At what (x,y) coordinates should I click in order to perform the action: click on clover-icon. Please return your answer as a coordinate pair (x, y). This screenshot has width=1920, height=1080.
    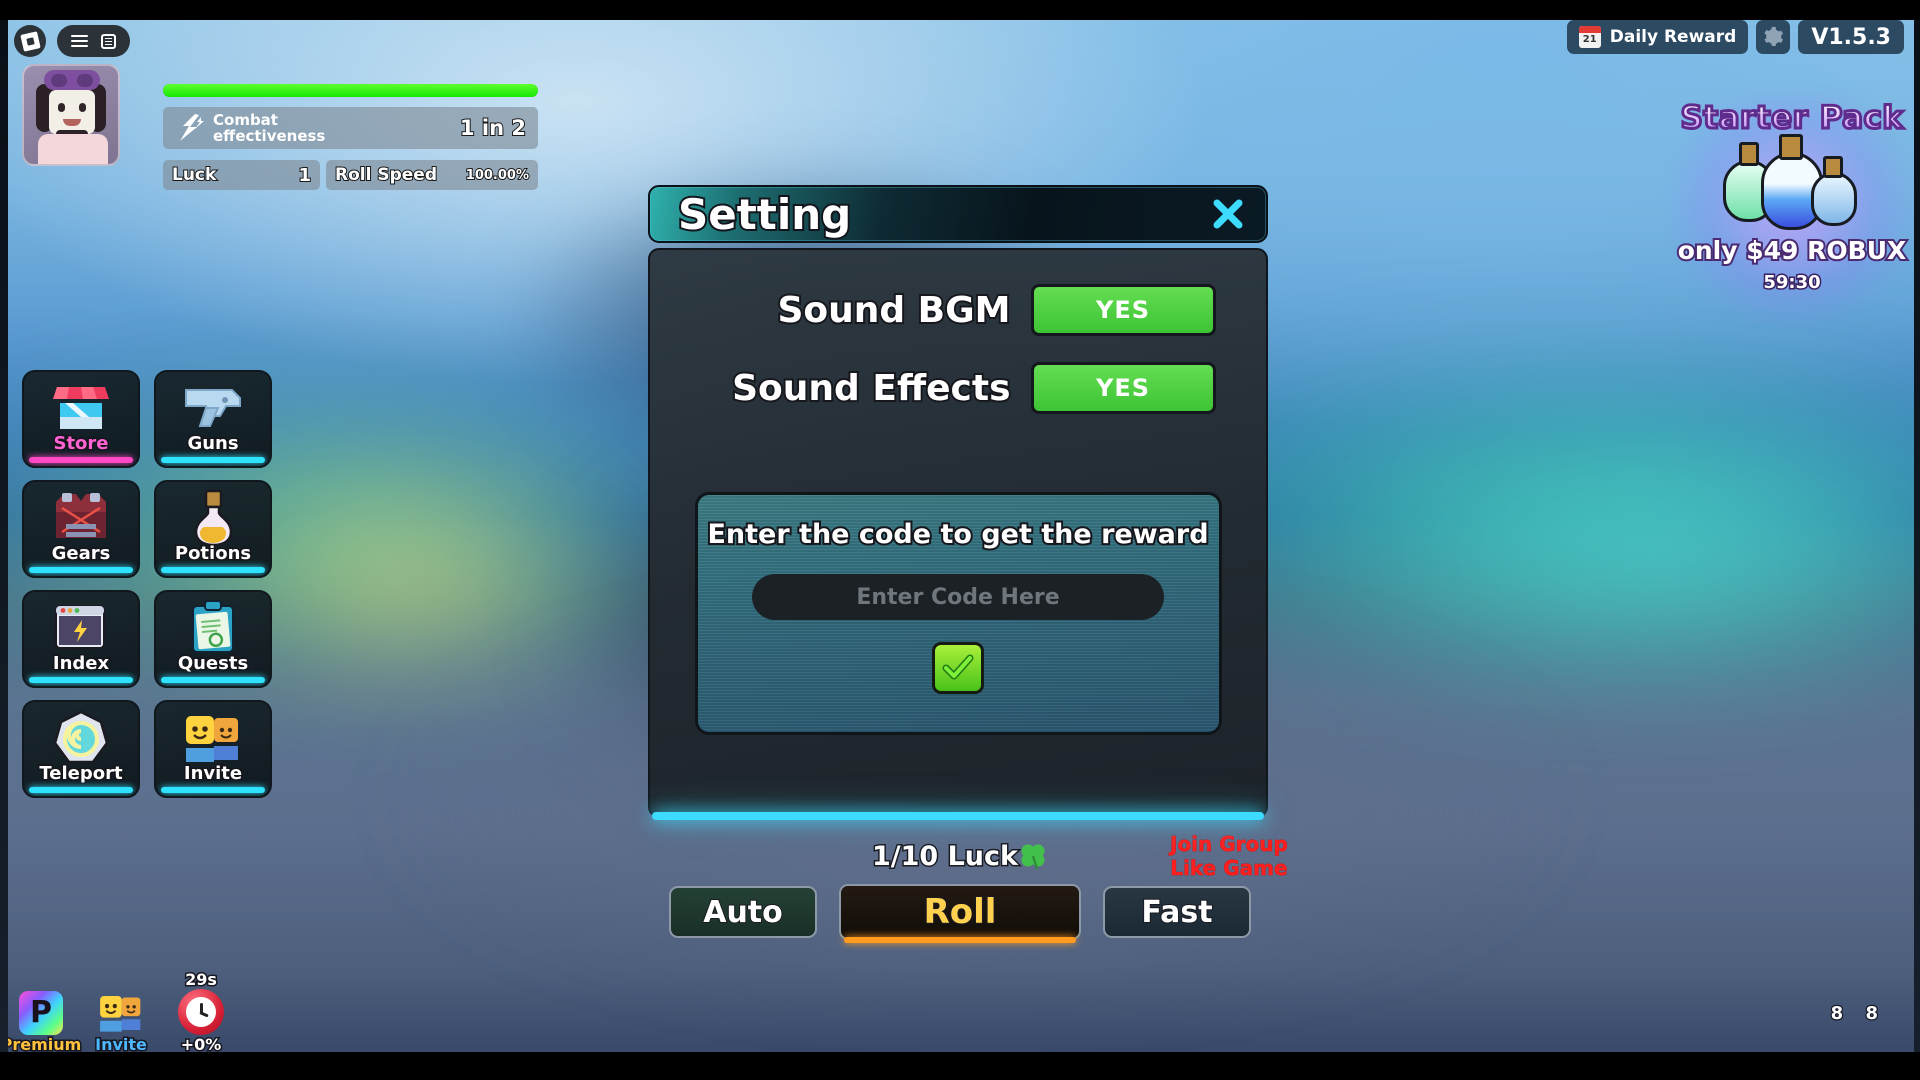
    Looking at the image, I should click on (1033, 857).